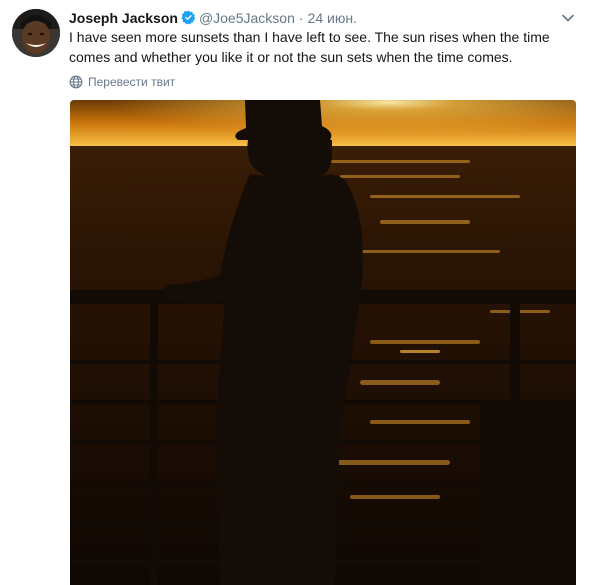 This screenshot has width=592, height=585. I want to click on translate-label: Перевести твит, so click(132, 82).